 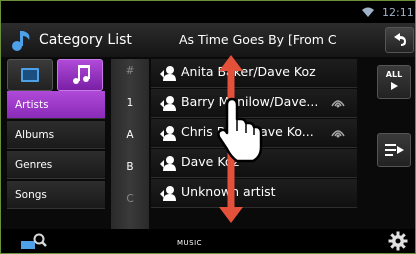 I want to click on all-button: ALL, so click(x=394, y=82).